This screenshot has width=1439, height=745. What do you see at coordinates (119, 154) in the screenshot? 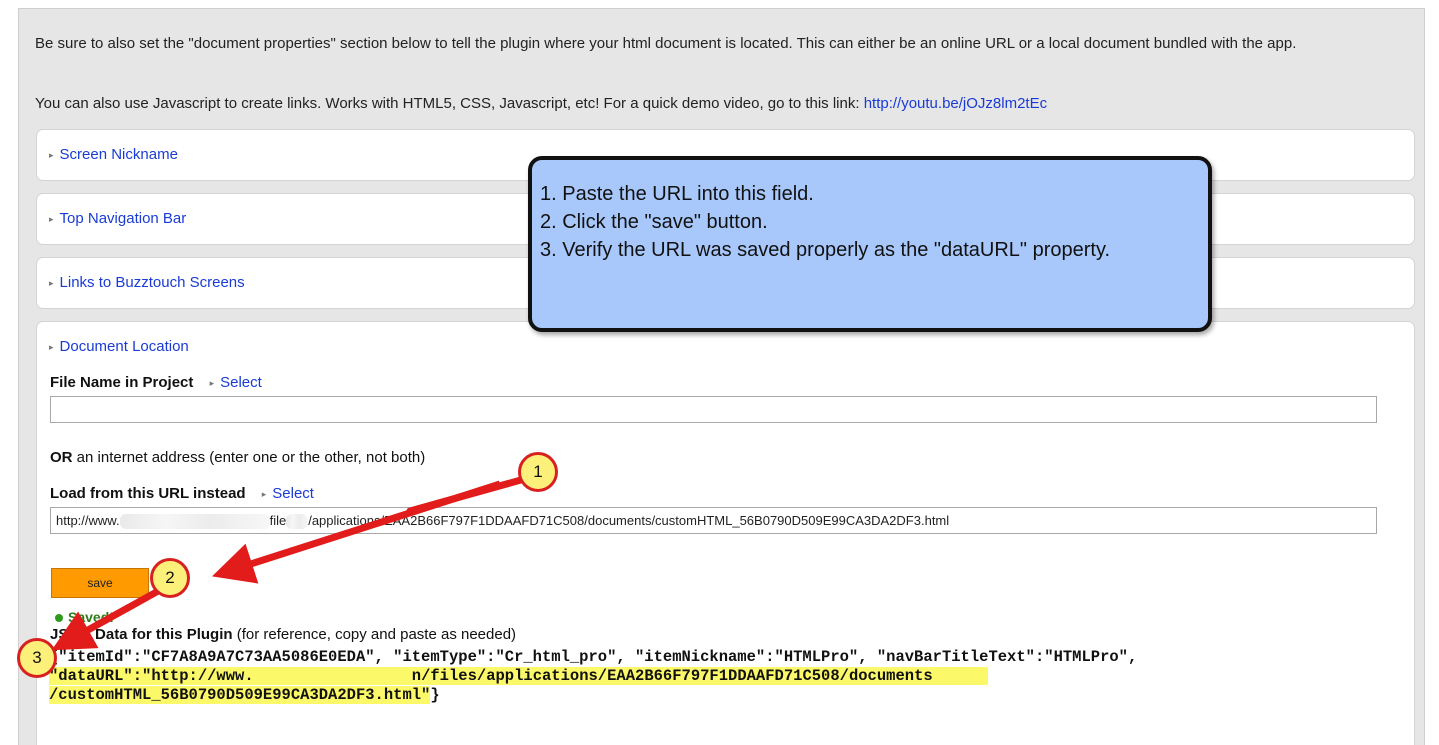
I see `section-title-screen-nickname: Screen Nickname` at bounding box center [119, 154].